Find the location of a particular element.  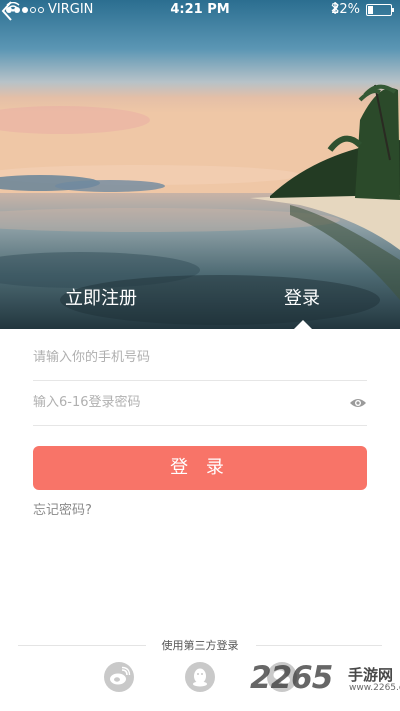

third-party-divider: 使用第三方登录 is located at coordinates (200, 645).